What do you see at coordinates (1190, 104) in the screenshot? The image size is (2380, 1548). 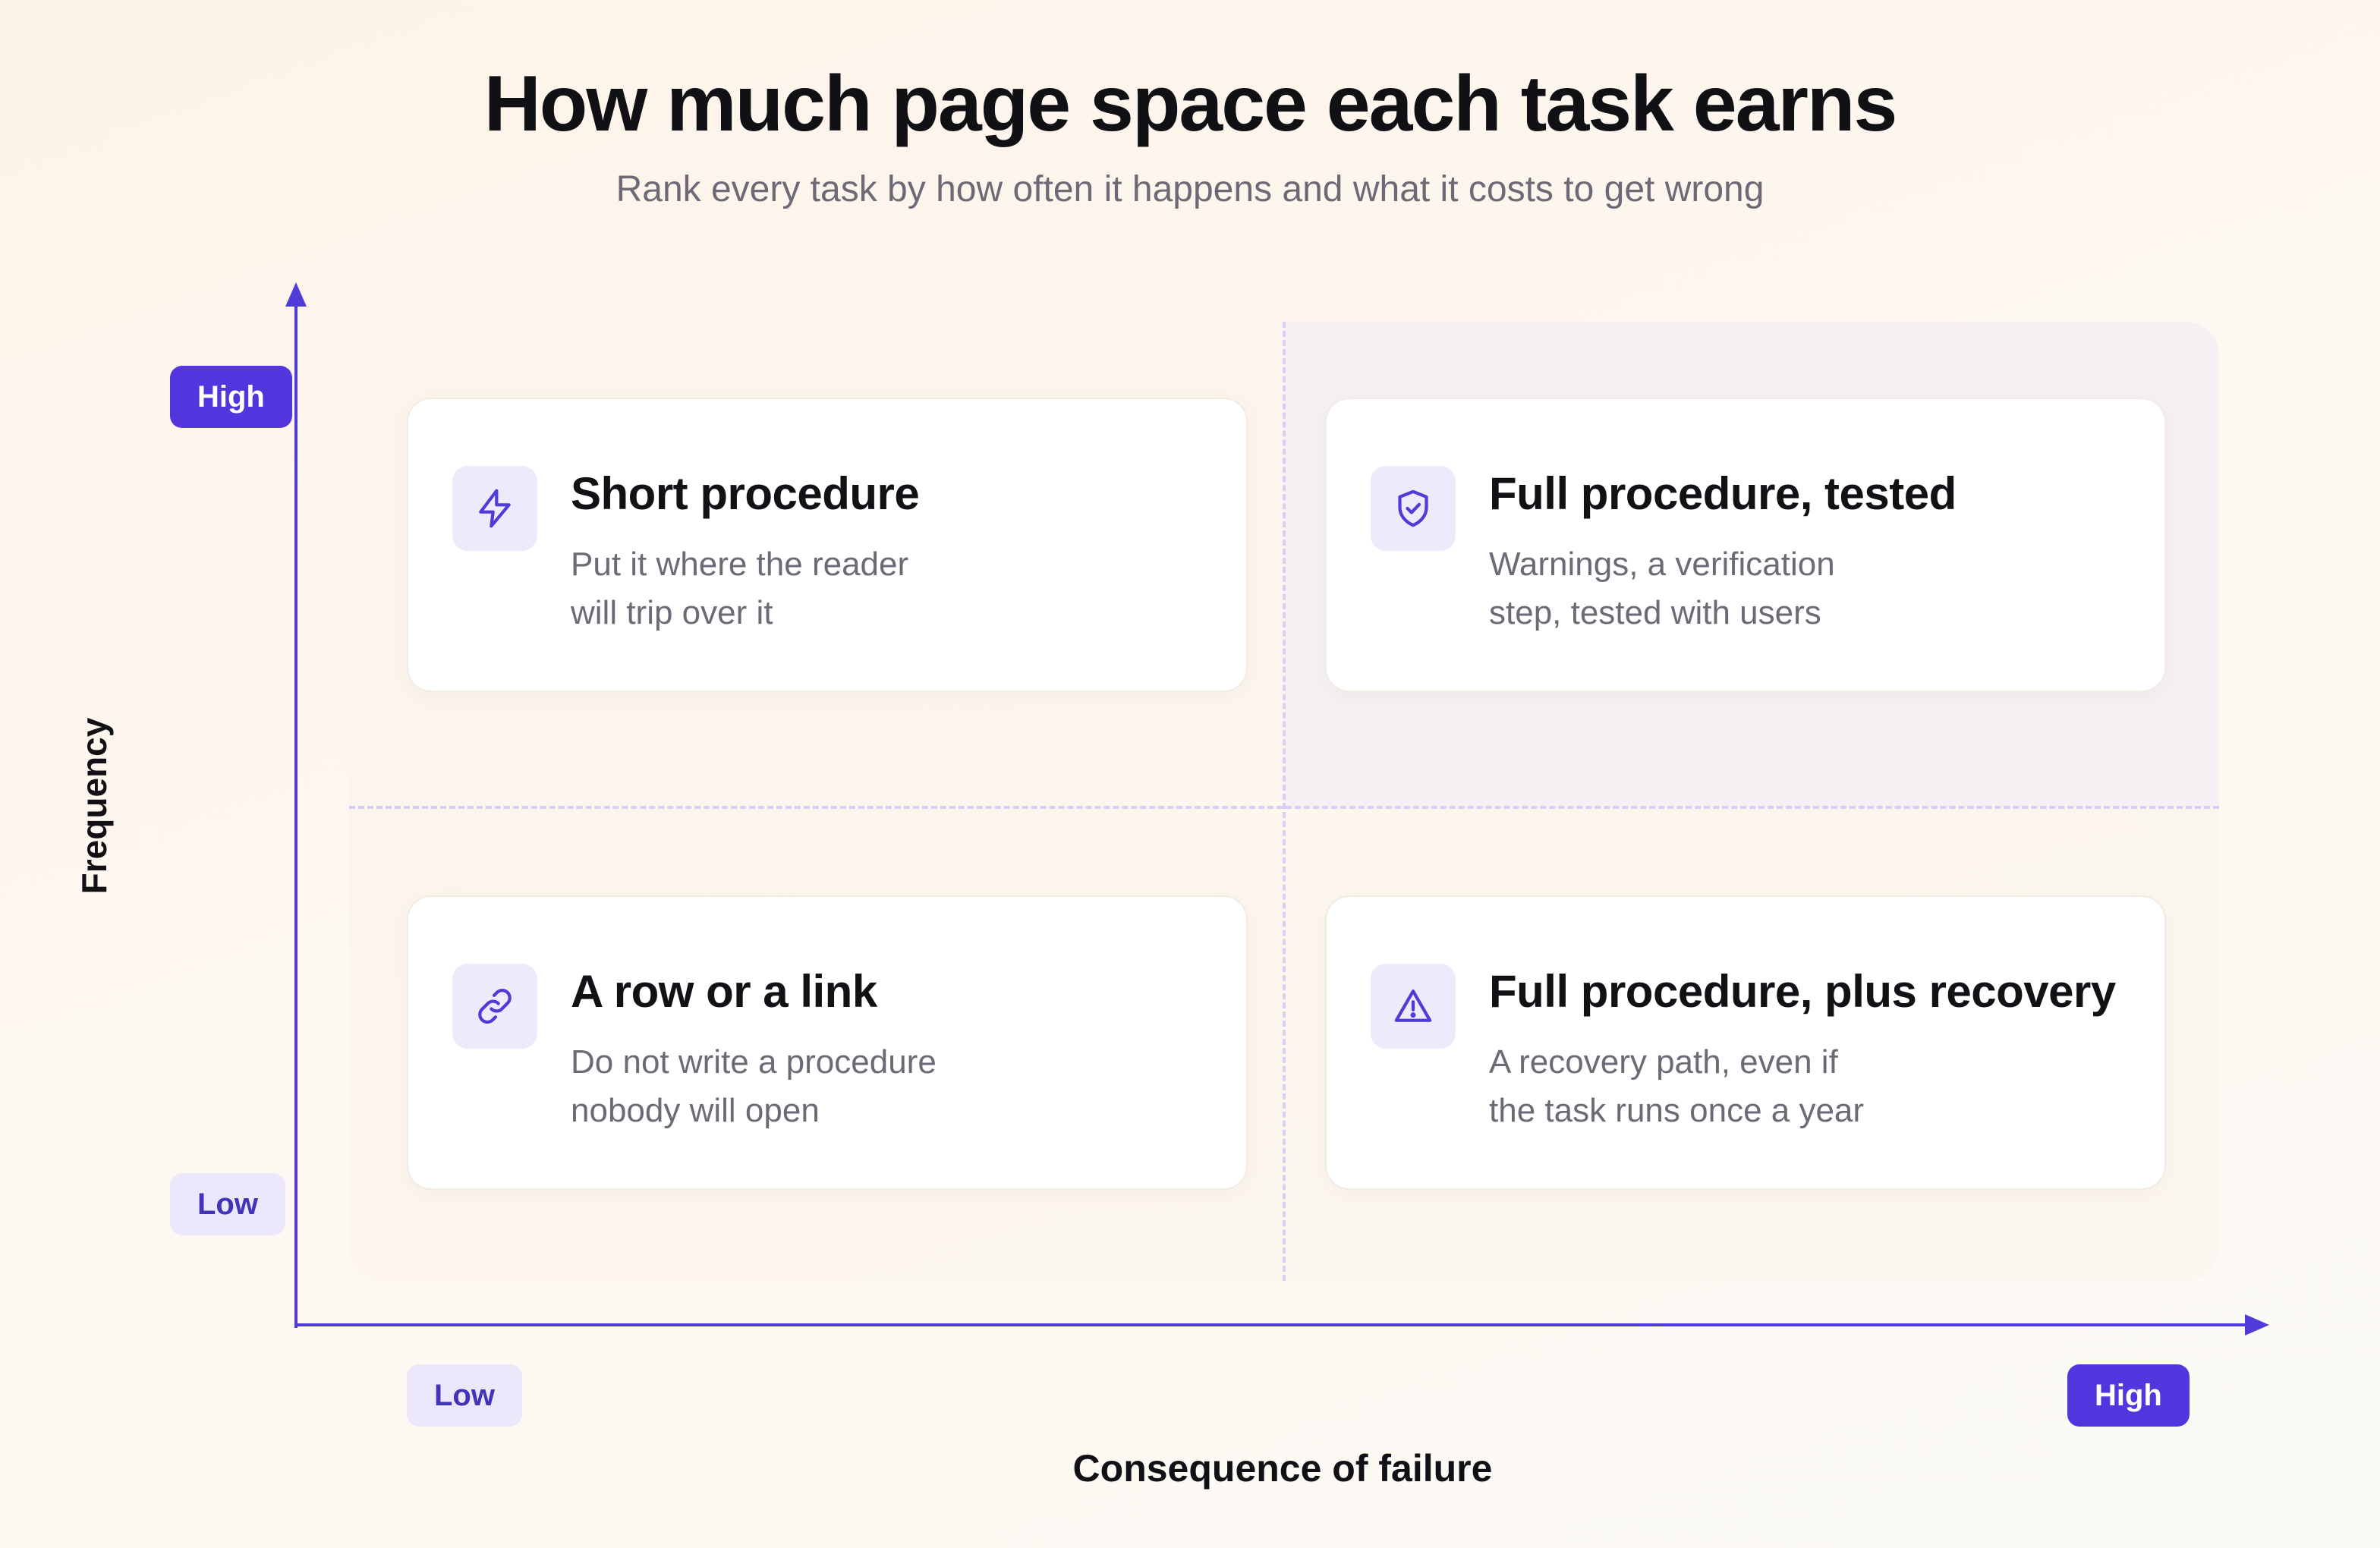 I see `page-title: How much page space each task earns` at bounding box center [1190, 104].